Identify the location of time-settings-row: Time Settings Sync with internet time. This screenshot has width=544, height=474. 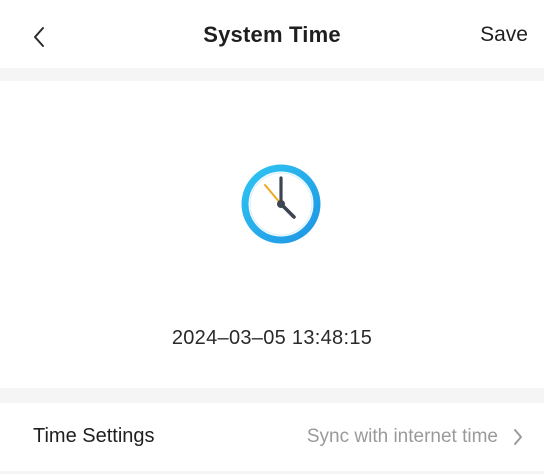
(272, 437).